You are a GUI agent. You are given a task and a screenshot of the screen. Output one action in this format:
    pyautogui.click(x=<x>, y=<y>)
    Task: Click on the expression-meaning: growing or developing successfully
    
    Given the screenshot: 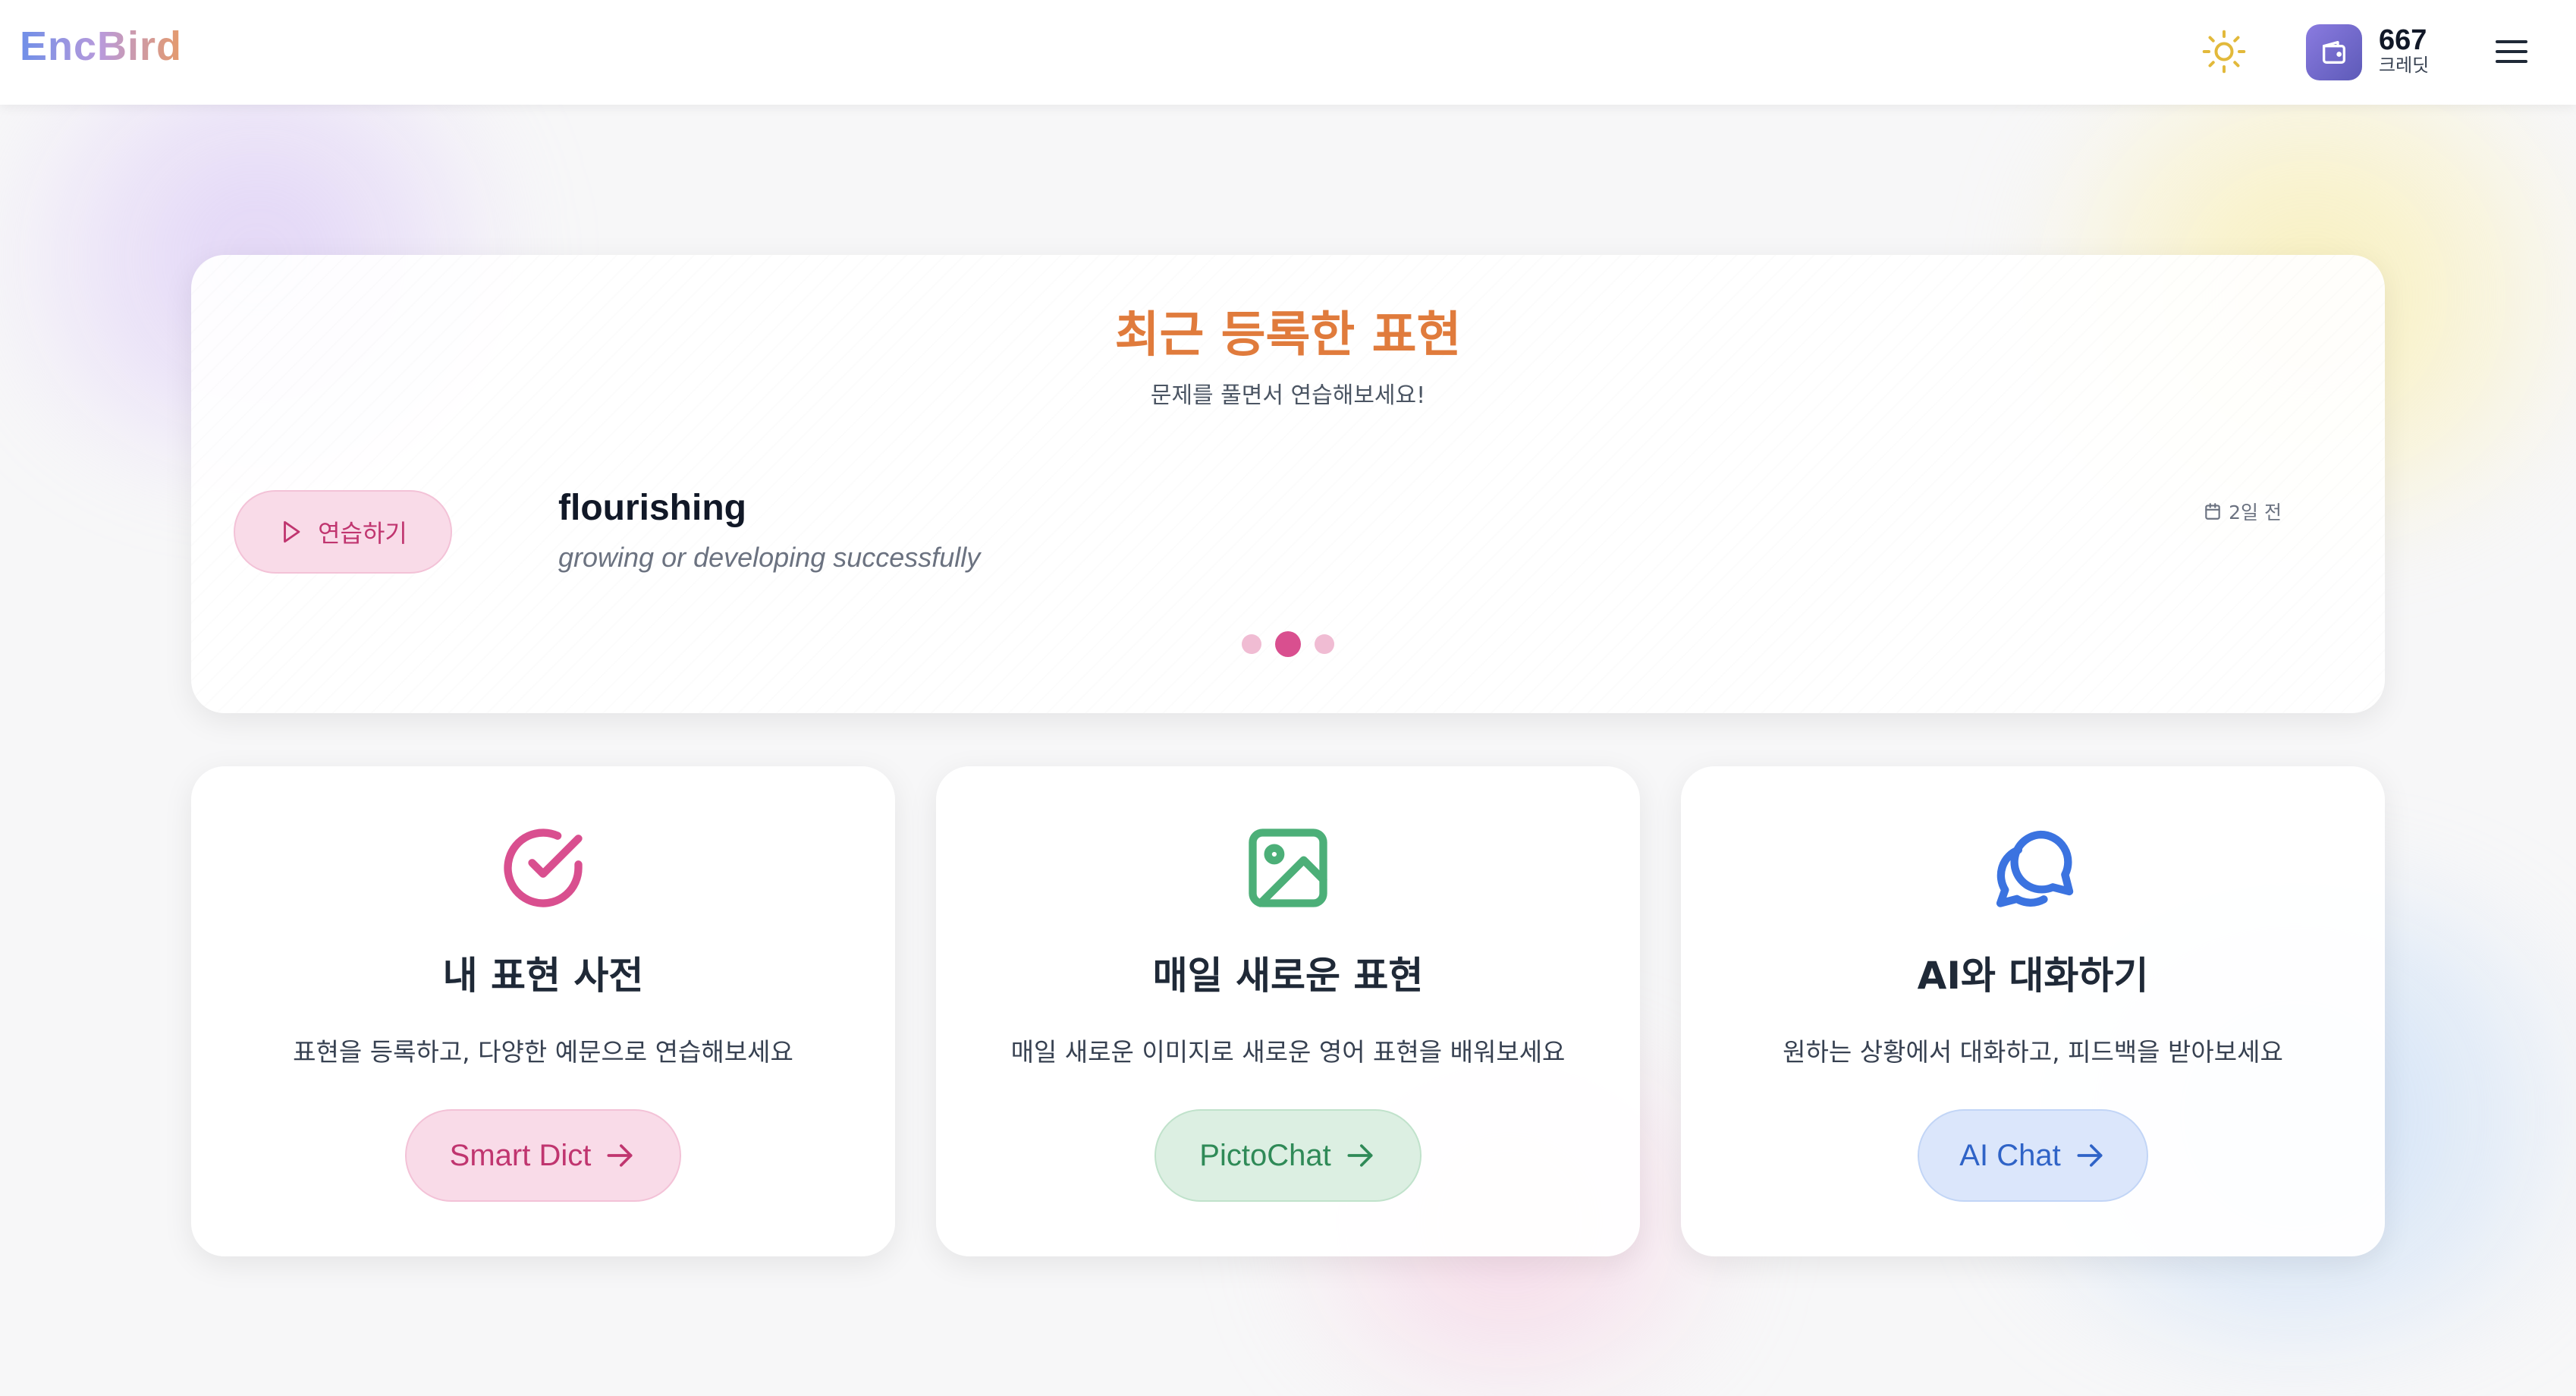 What is the action you would take?
    pyautogui.click(x=769, y=557)
    